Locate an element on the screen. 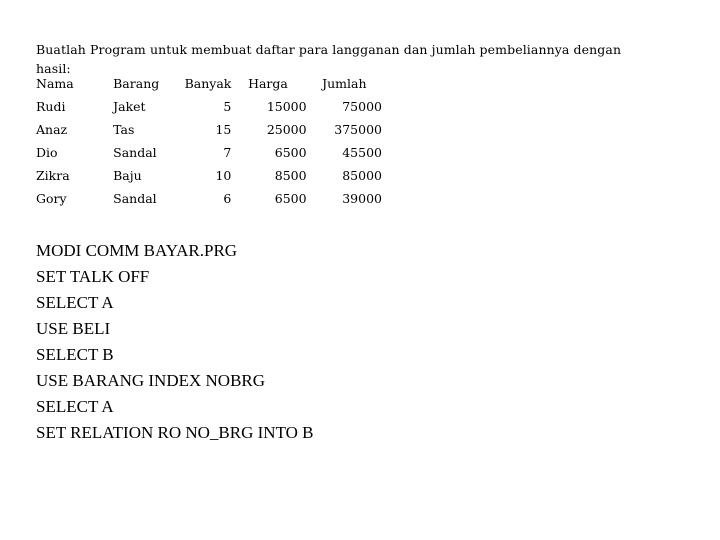 This screenshot has width=720, height=540. code-line: USE BARANG INDEX NOBRG is located at coordinates (151, 380).